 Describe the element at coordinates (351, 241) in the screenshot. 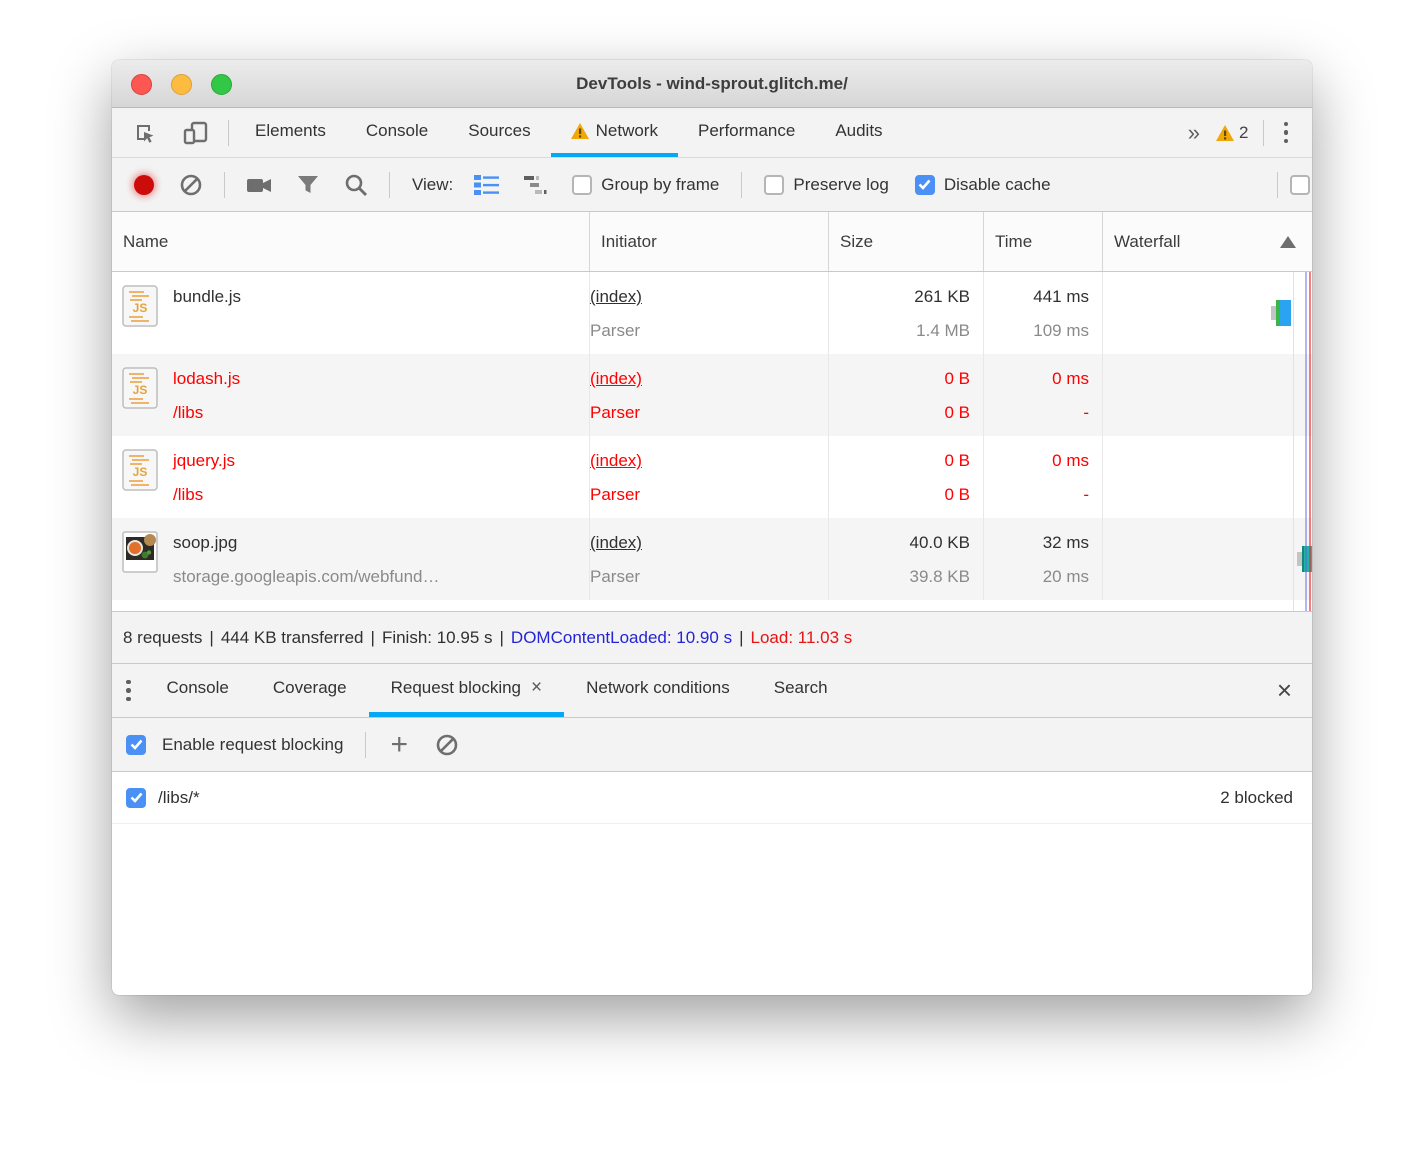

I see `column-header-name: Name` at that location.